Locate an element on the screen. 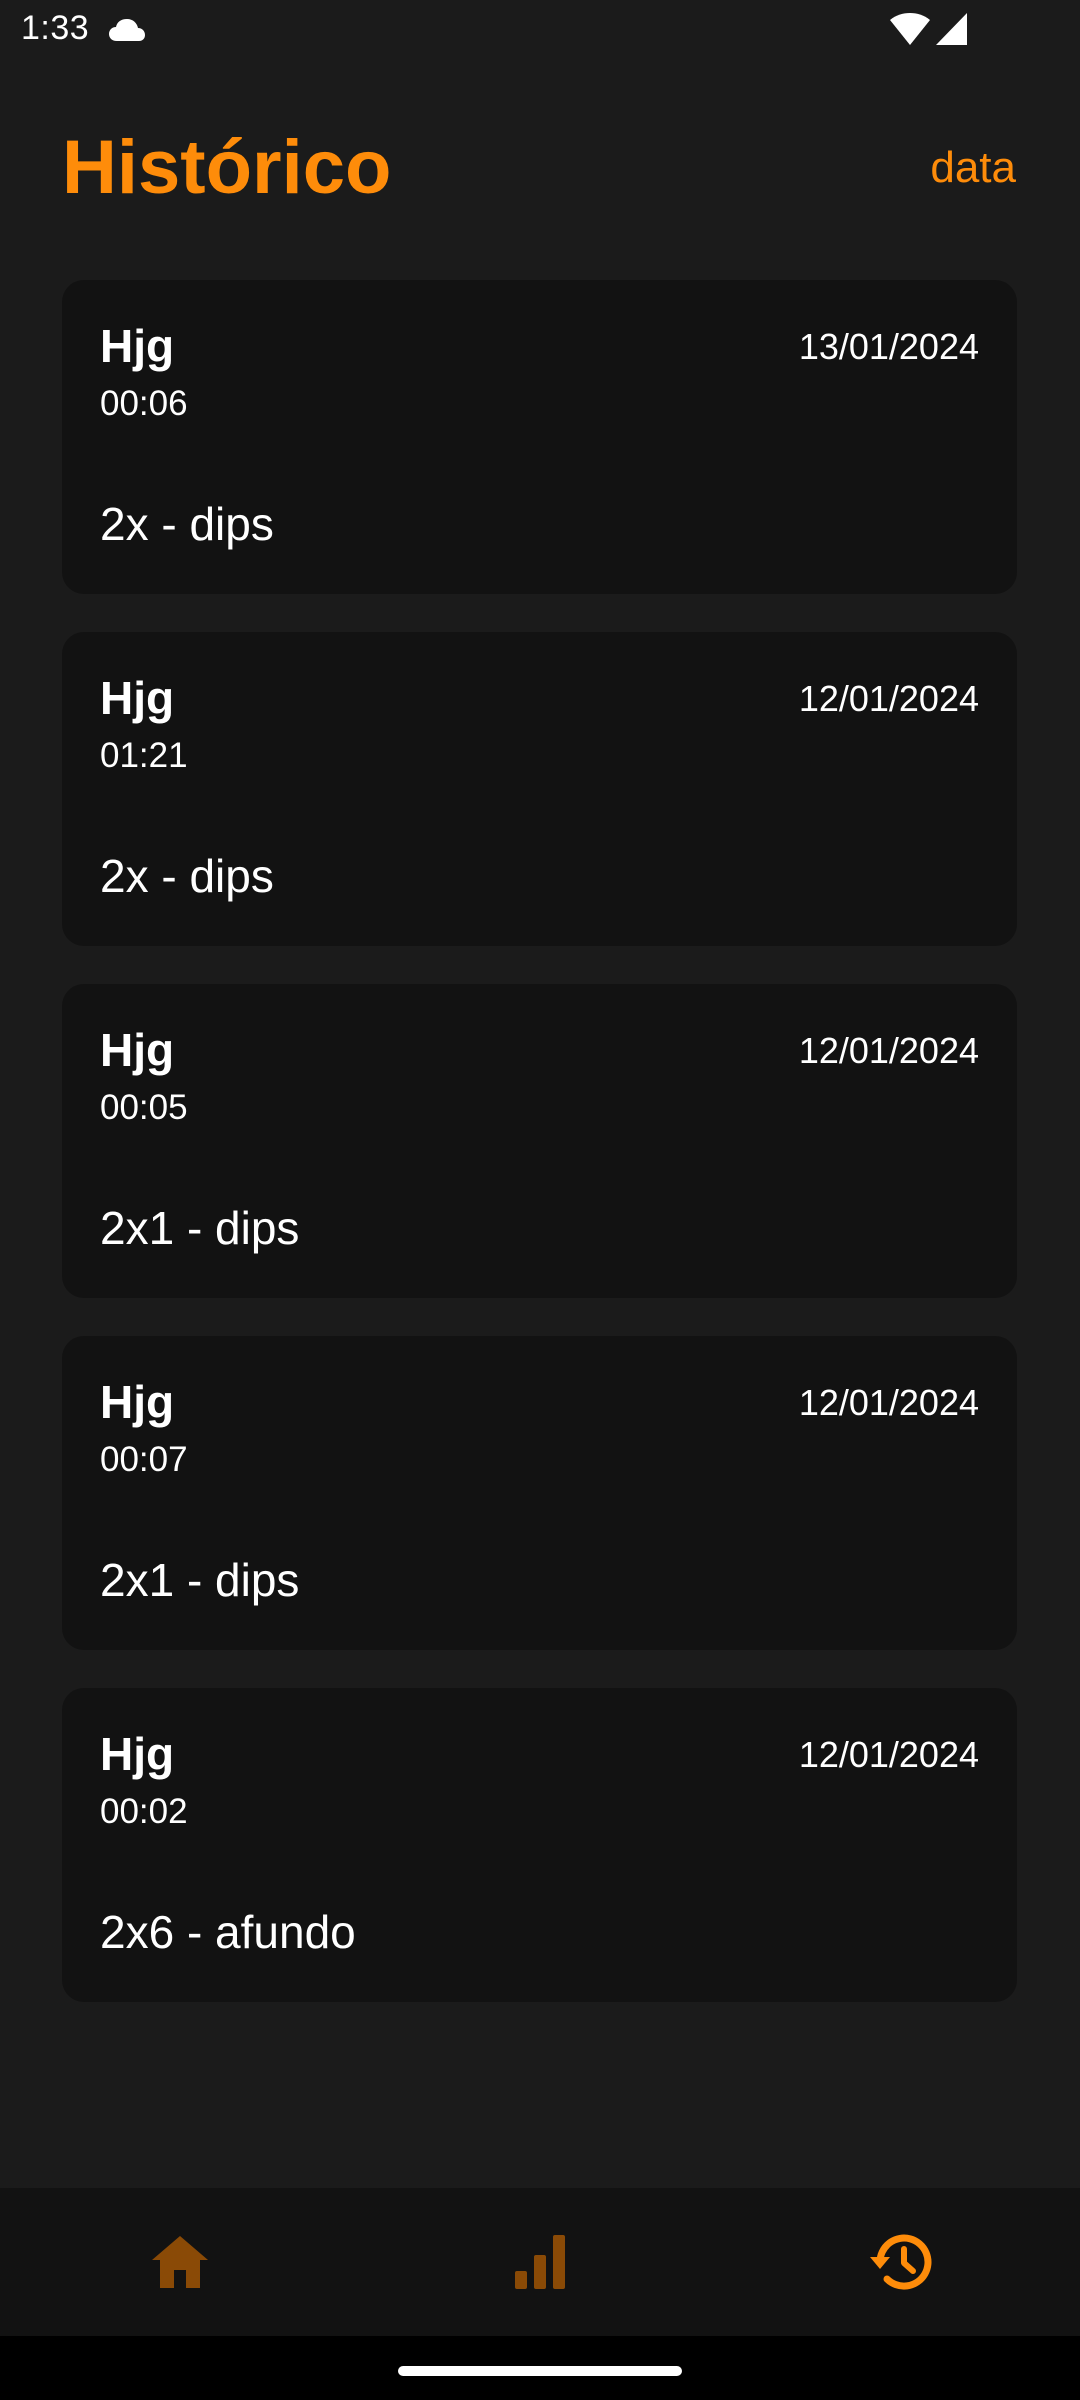 The image size is (1080, 2400). history-card: Hjg 12/01/2024 01:21 2x - dips is located at coordinates (539, 789).